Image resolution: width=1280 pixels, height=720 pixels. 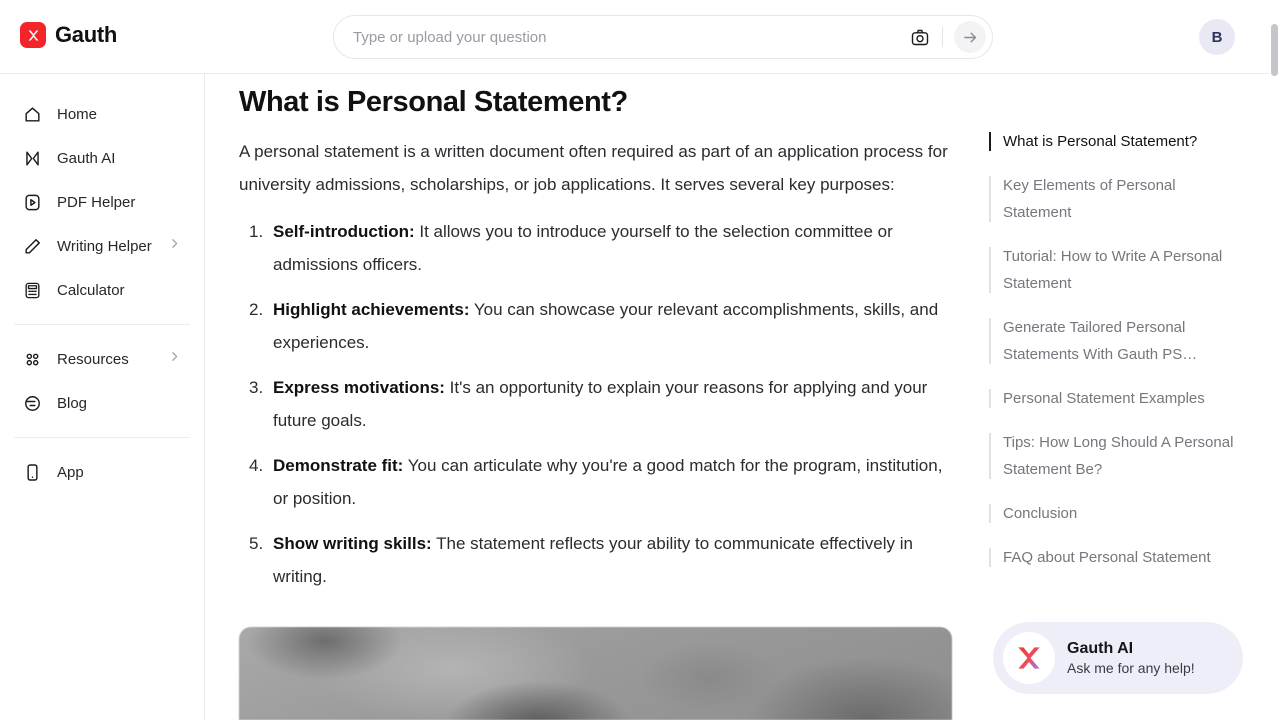 What do you see at coordinates (1040, 513) in the screenshot?
I see `toc-item-label: Conclusion` at bounding box center [1040, 513].